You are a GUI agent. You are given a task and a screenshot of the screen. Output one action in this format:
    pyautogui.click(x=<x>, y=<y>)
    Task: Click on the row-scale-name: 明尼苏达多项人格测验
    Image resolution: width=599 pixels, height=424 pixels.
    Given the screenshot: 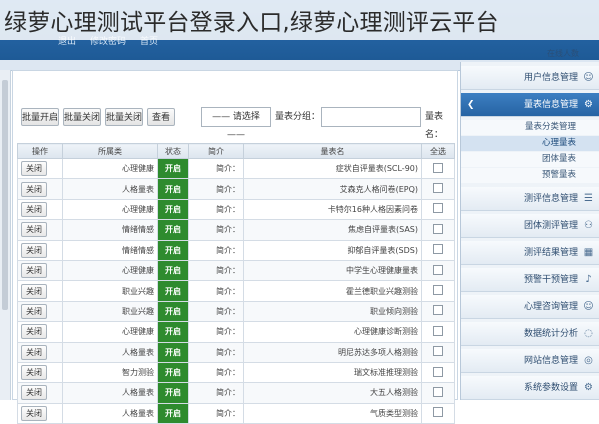 What is the action you would take?
    pyautogui.click(x=332, y=352)
    